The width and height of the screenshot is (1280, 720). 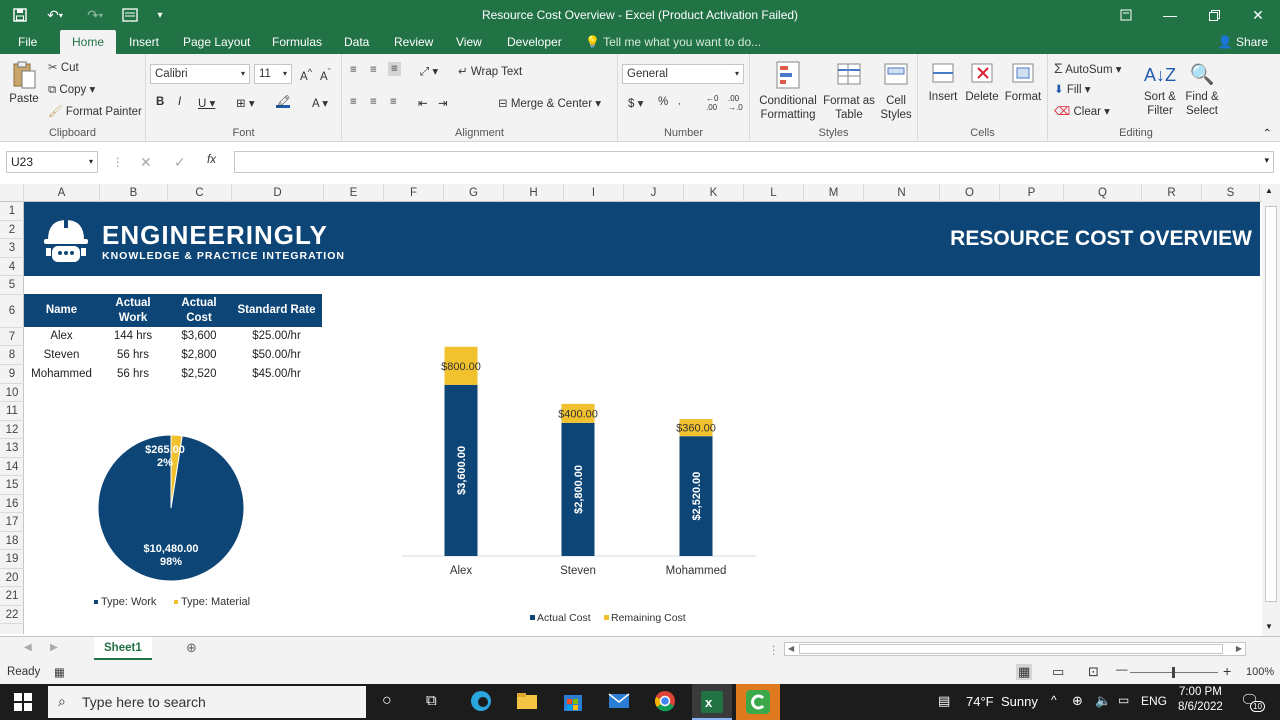 I want to click on row-header-22: 22, so click(x=12, y=615).